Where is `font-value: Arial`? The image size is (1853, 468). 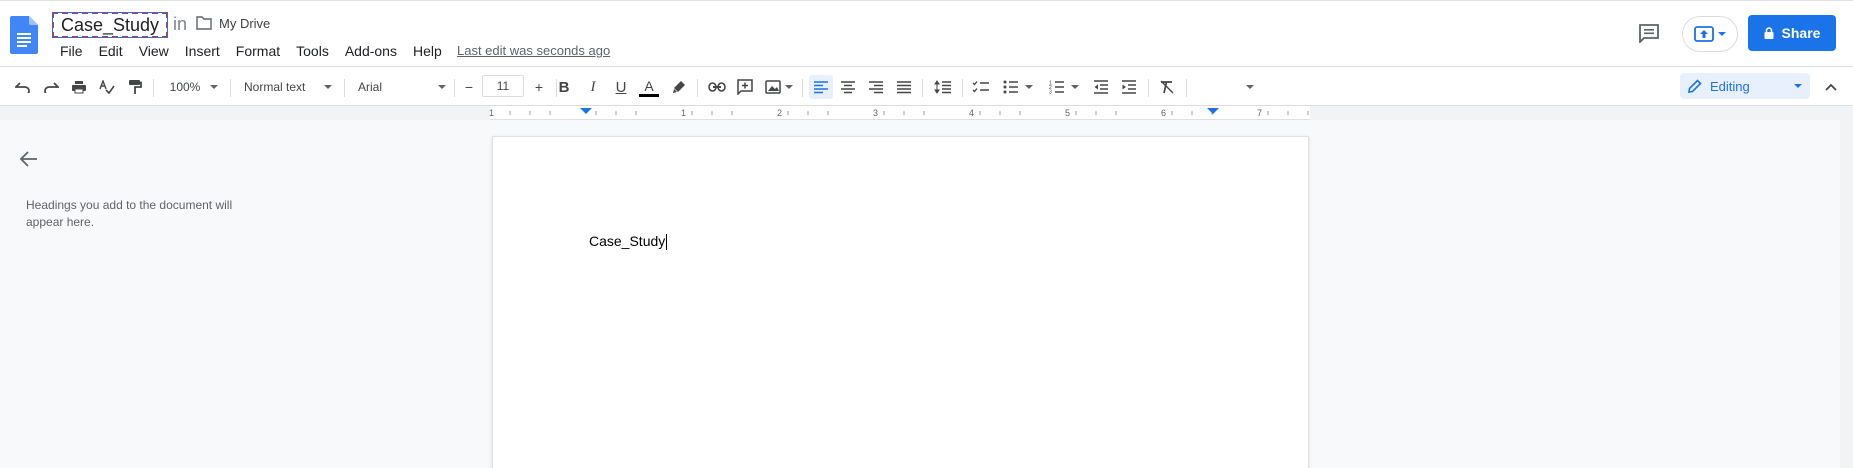 font-value: Arial is located at coordinates (370, 87).